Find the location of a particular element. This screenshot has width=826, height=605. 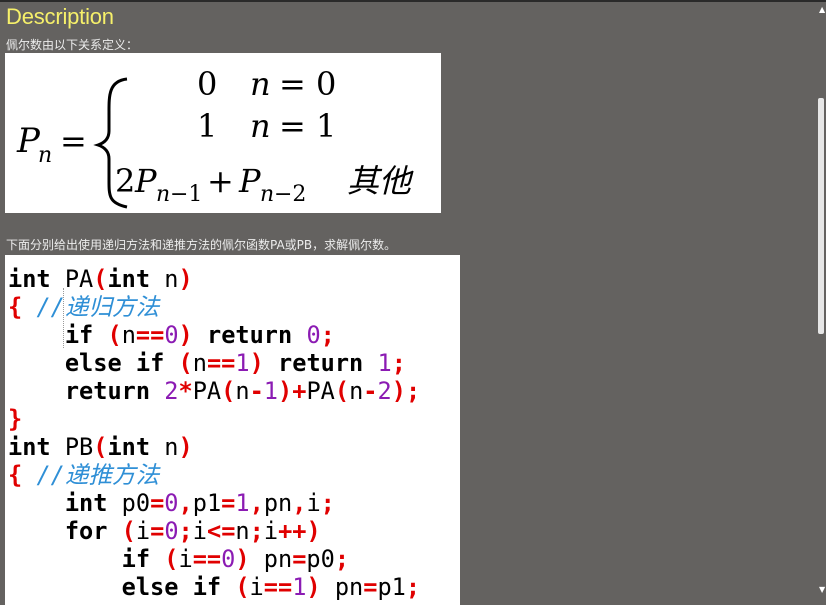

code-line: int PA(int n) is located at coordinates (100, 279).